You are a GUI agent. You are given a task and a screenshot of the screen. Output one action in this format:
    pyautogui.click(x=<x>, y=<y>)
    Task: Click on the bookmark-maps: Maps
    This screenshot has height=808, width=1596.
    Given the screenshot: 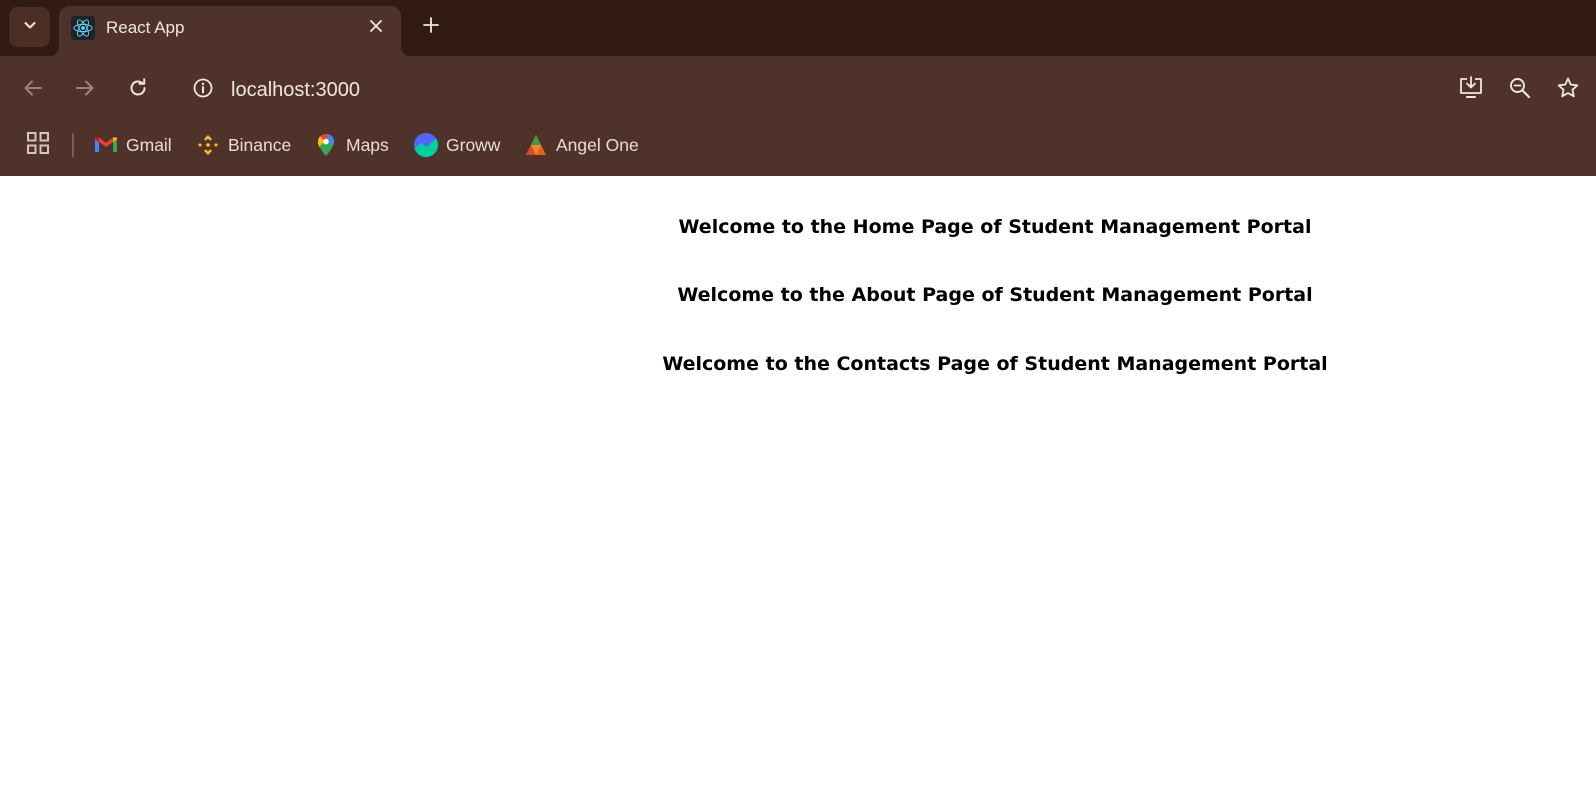 What is the action you would take?
    pyautogui.click(x=351, y=145)
    